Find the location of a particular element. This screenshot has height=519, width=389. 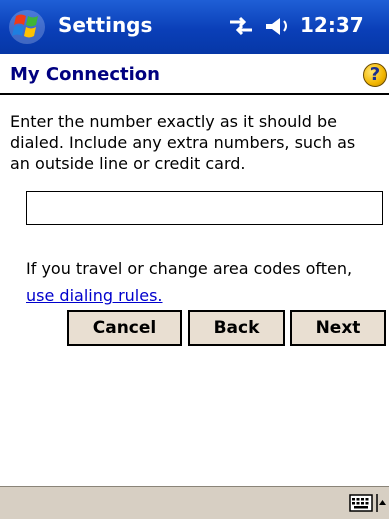

connectivity-arrows-icon is located at coordinates (241, 26).